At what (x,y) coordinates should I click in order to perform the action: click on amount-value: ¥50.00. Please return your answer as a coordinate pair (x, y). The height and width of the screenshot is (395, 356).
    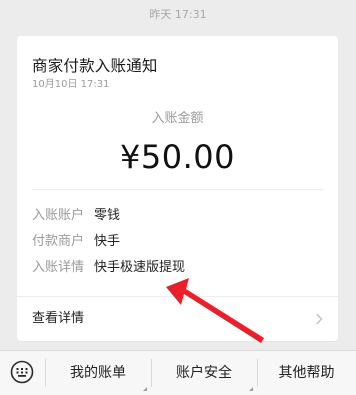
    Looking at the image, I should click on (177, 157).